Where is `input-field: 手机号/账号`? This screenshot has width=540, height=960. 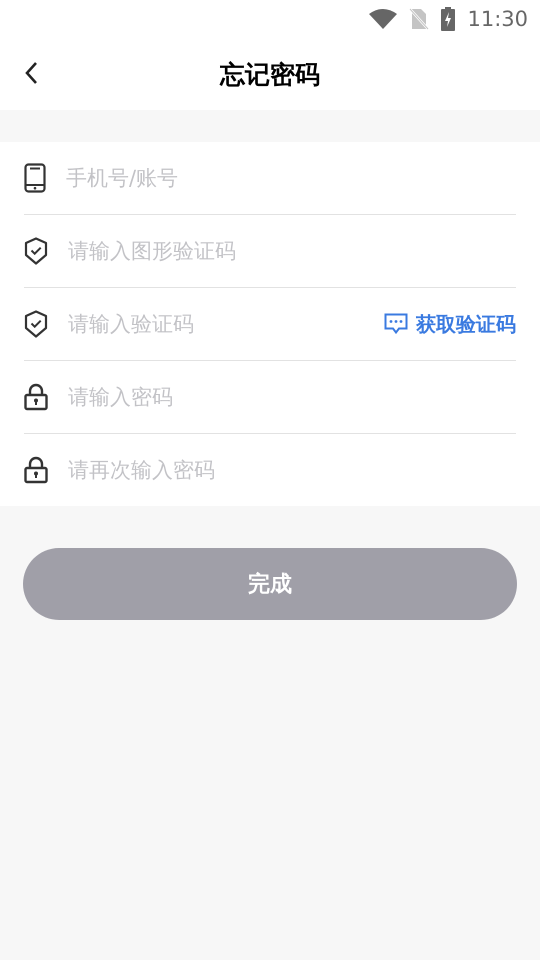
input-field: 手机号/账号 is located at coordinates (291, 178).